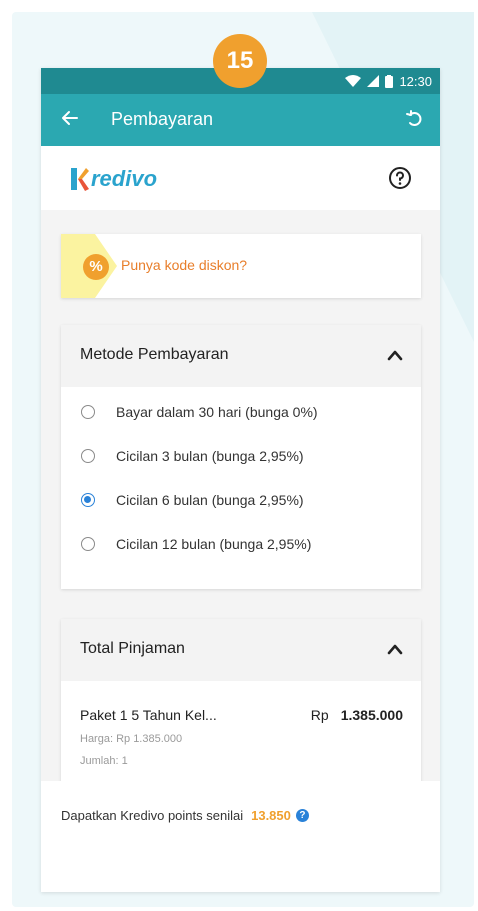  I want to click on total-loan-header: Total Pinjaman, so click(241, 650).